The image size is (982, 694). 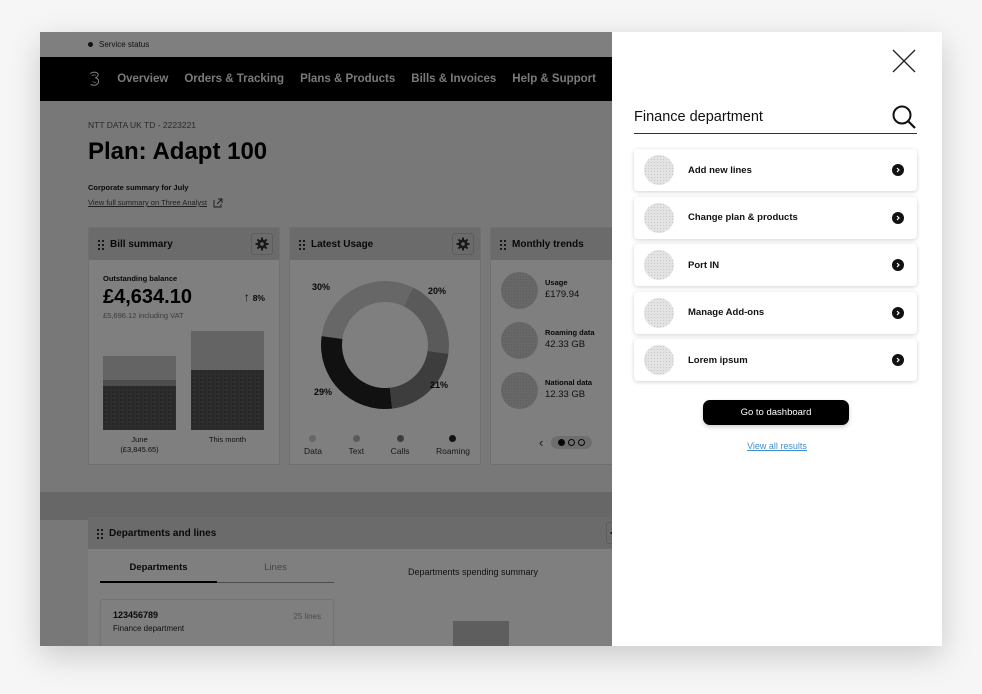 What do you see at coordinates (720, 170) in the screenshot?
I see `result-label: Add new lines` at bounding box center [720, 170].